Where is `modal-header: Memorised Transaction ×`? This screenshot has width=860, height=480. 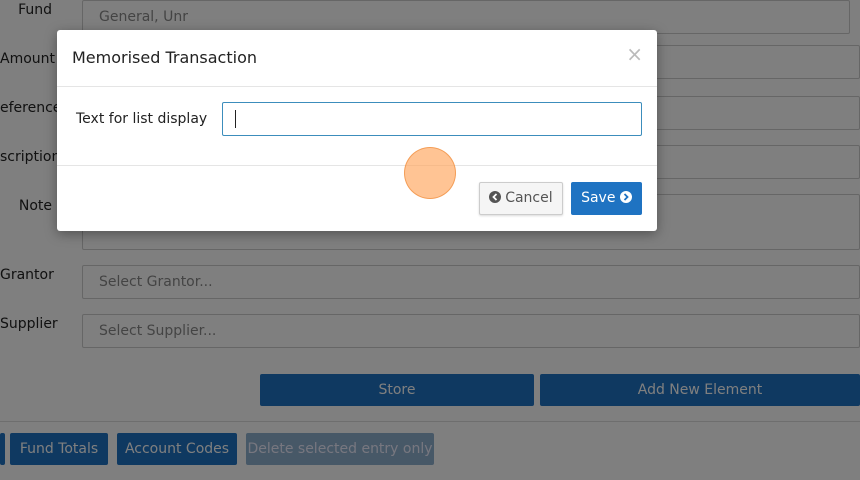
modal-header: Memorised Transaction × is located at coordinates (357, 58).